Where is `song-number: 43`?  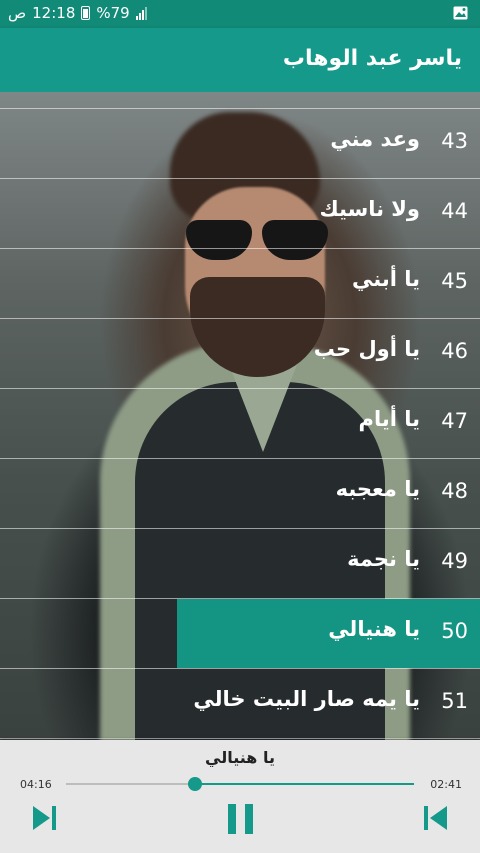 song-number: 43 is located at coordinates (454, 141).